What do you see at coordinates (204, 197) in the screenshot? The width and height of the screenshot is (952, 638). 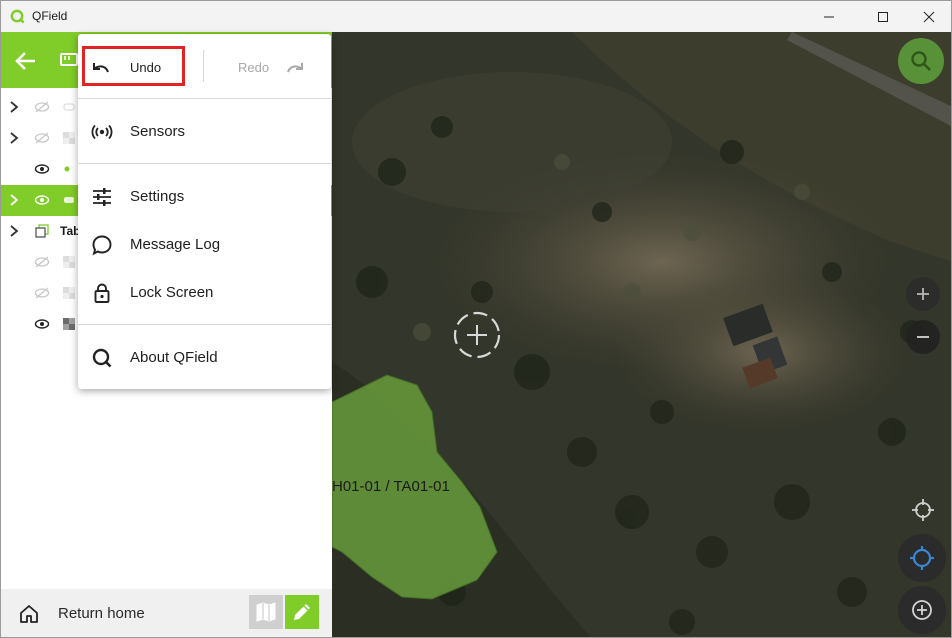 I see `menu-item-settings: Settings` at bounding box center [204, 197].